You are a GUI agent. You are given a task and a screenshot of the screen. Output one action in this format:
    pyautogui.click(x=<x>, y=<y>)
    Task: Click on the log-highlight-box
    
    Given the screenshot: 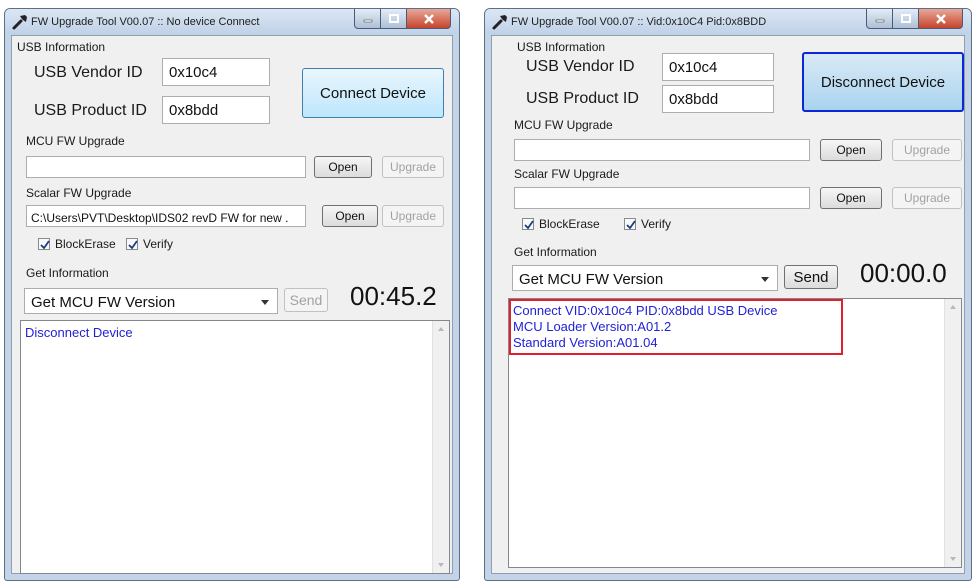 What is the action you would take?
    pyautogui.click(x=676, y=327)
    